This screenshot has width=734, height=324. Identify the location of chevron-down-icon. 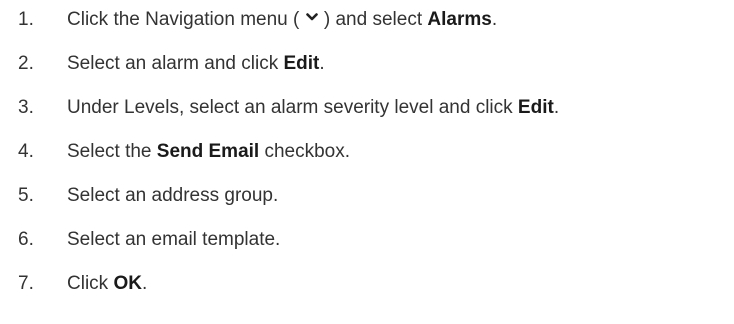
(311, 17).